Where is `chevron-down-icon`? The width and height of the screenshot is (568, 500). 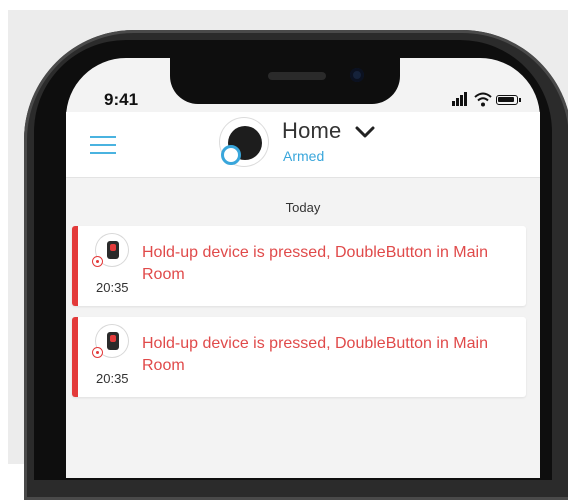
chevron-down-icon is located at coordinates (365, 132).